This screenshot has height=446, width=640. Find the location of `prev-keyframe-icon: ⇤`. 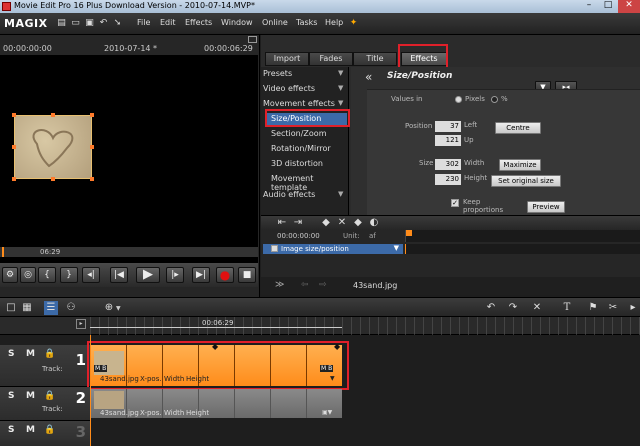

prev-keyframe-icon: ⇤ is located at coordinates (282, 223).